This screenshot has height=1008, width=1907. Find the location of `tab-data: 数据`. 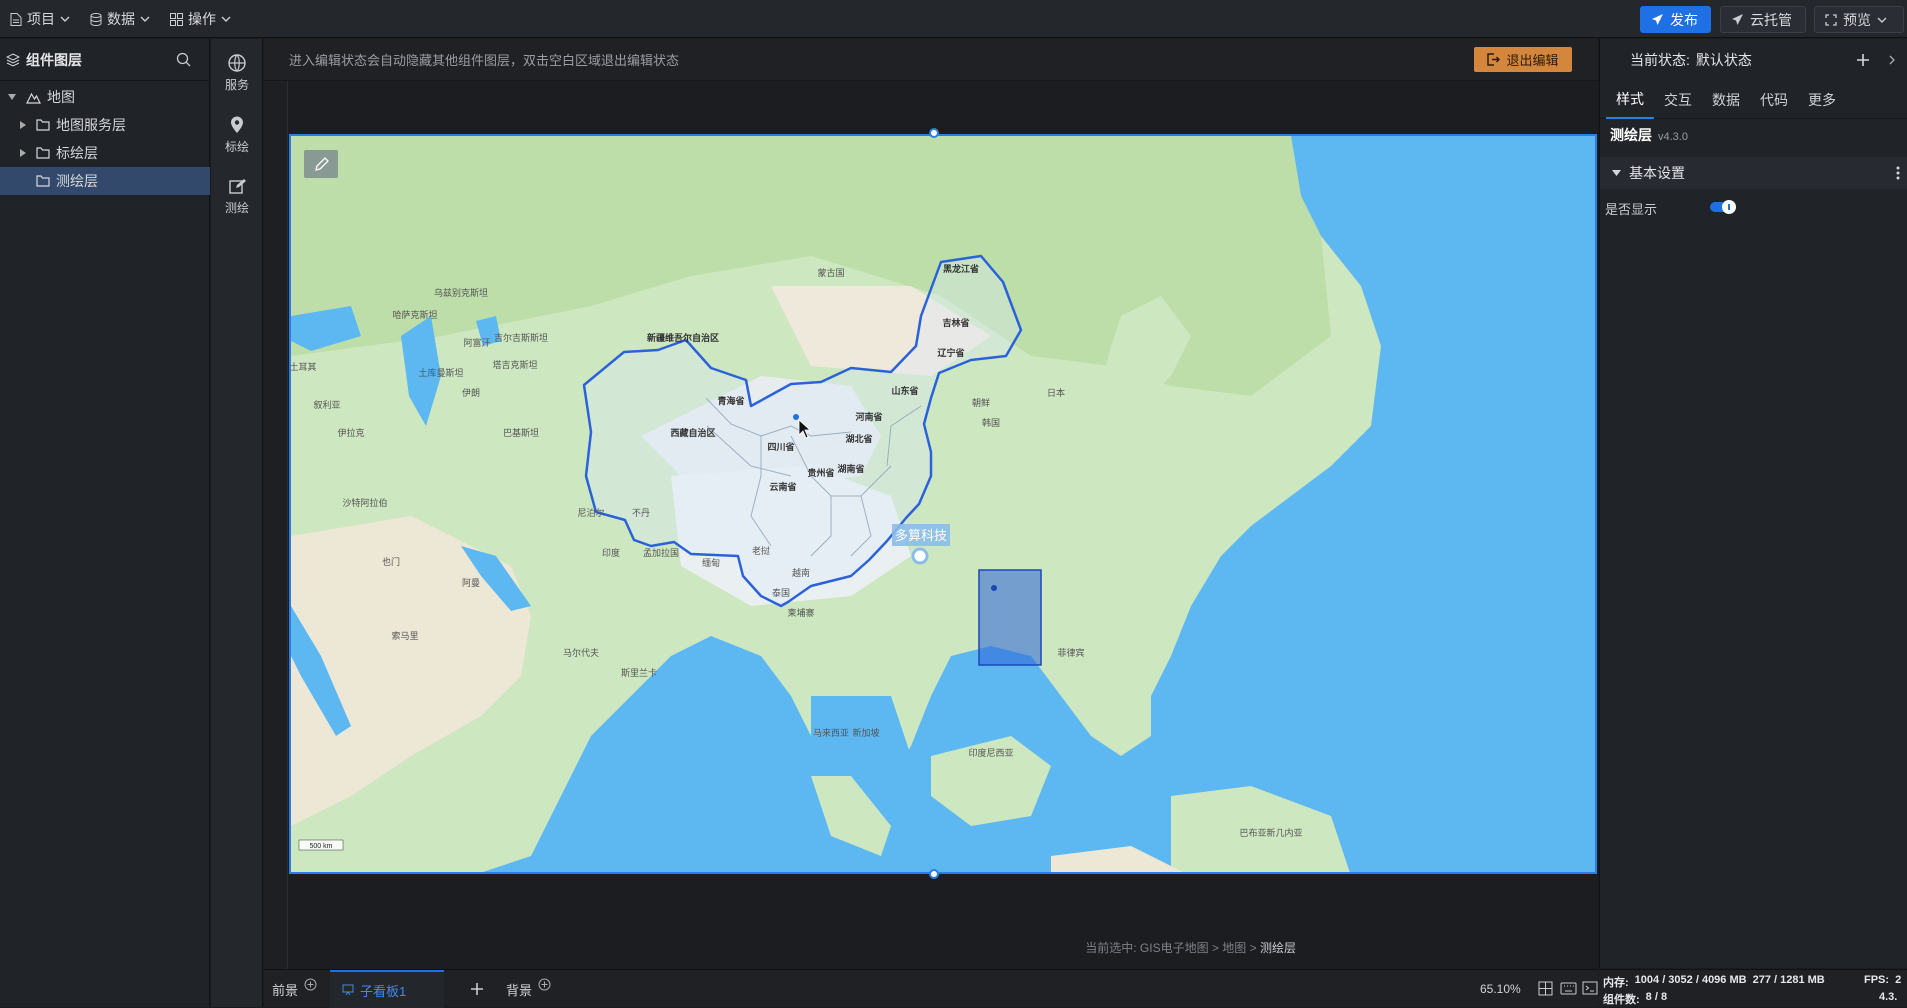

tab-data: 数据 is located at coordinates (1726, 100).